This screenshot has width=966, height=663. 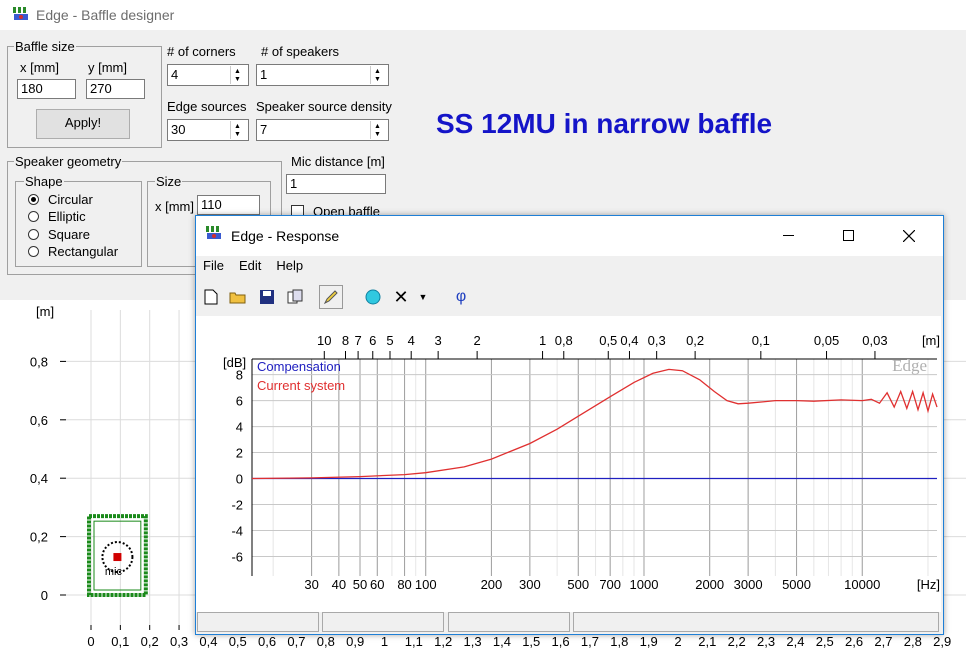 I want to click on resp-x-tick-label: 50, so click(x=360, y=584).